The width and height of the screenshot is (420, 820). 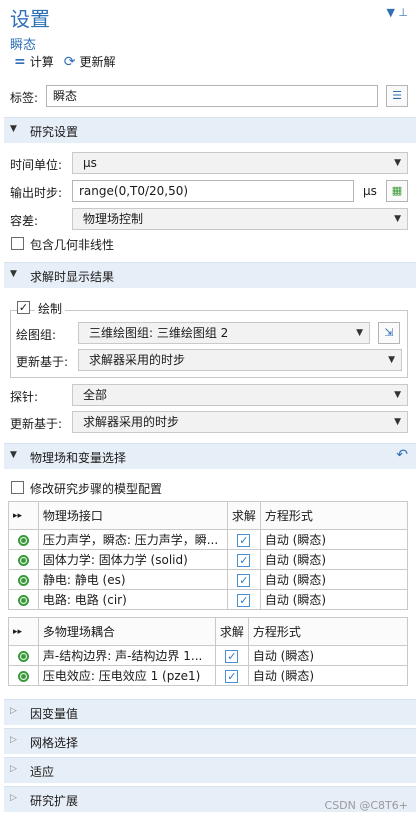 I want to click on table-row: 压力声学，瞬态: 压力声学，瞬... ✓ 自动 (瞬态), so click(x=208, y=539).